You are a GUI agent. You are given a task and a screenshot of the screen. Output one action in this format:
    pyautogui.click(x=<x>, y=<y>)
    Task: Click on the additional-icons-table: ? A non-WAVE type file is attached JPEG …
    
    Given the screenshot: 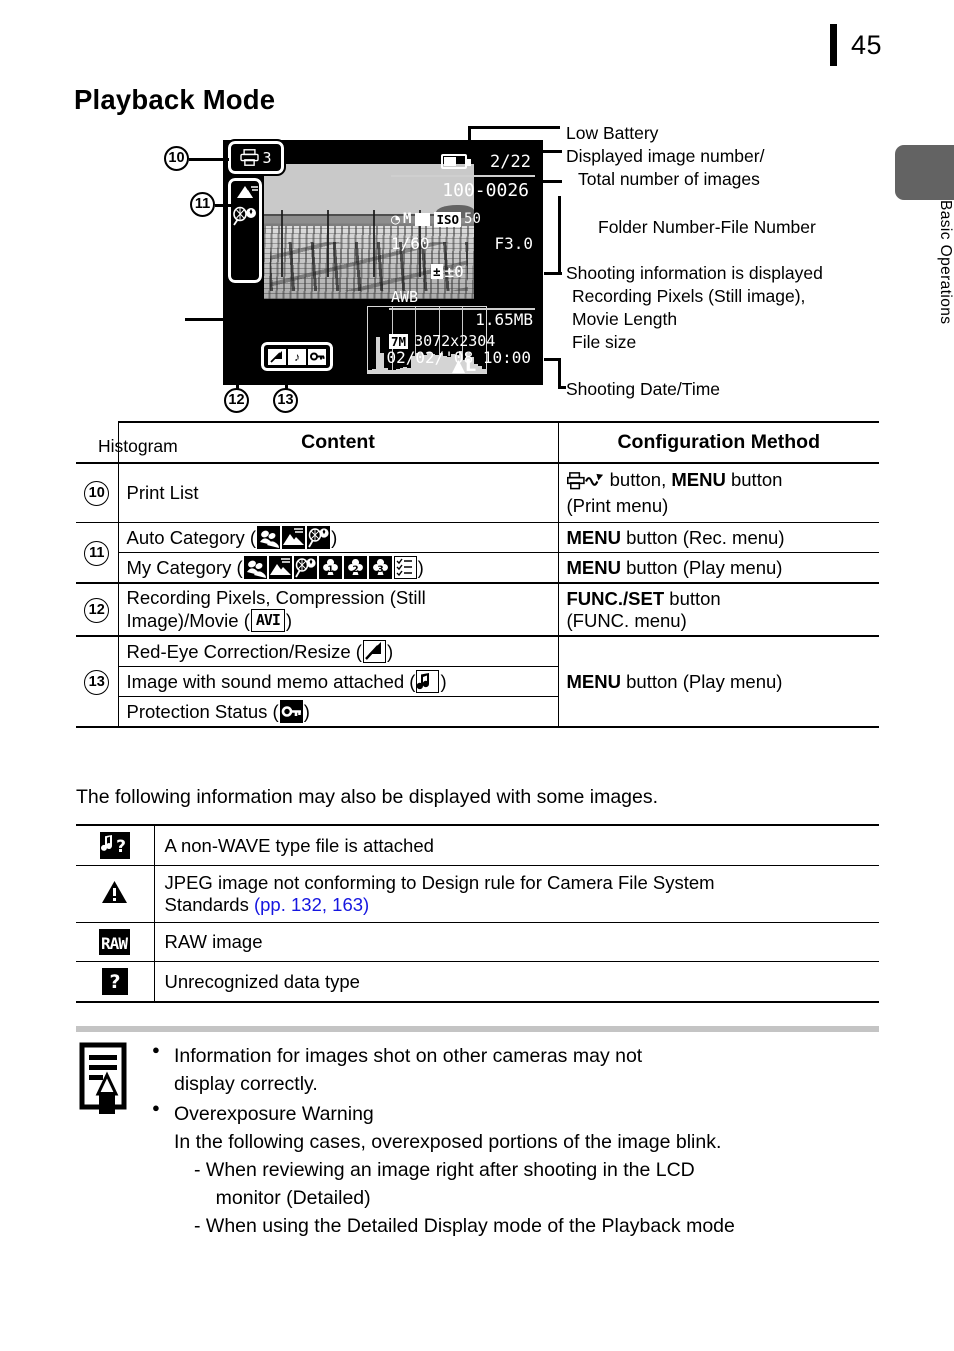 What is the action you would take?
    pyautogui.click(x=477, y=913)
    